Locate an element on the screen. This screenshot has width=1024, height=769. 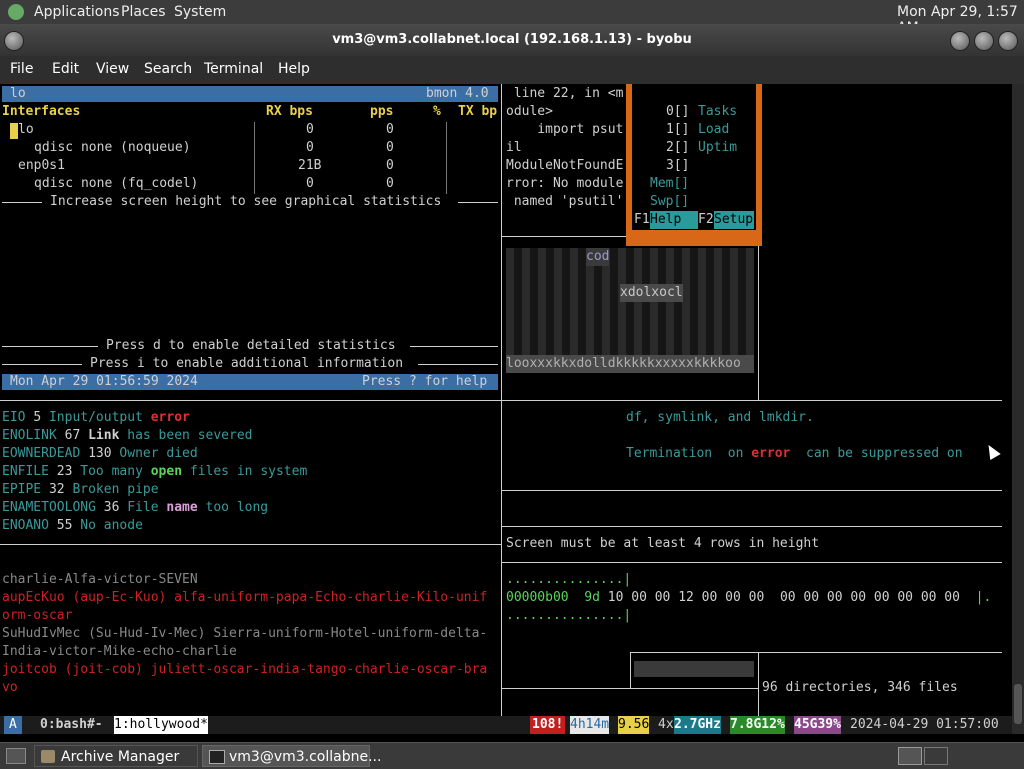
bmon-col-divider is located at coordinates (446, 158).